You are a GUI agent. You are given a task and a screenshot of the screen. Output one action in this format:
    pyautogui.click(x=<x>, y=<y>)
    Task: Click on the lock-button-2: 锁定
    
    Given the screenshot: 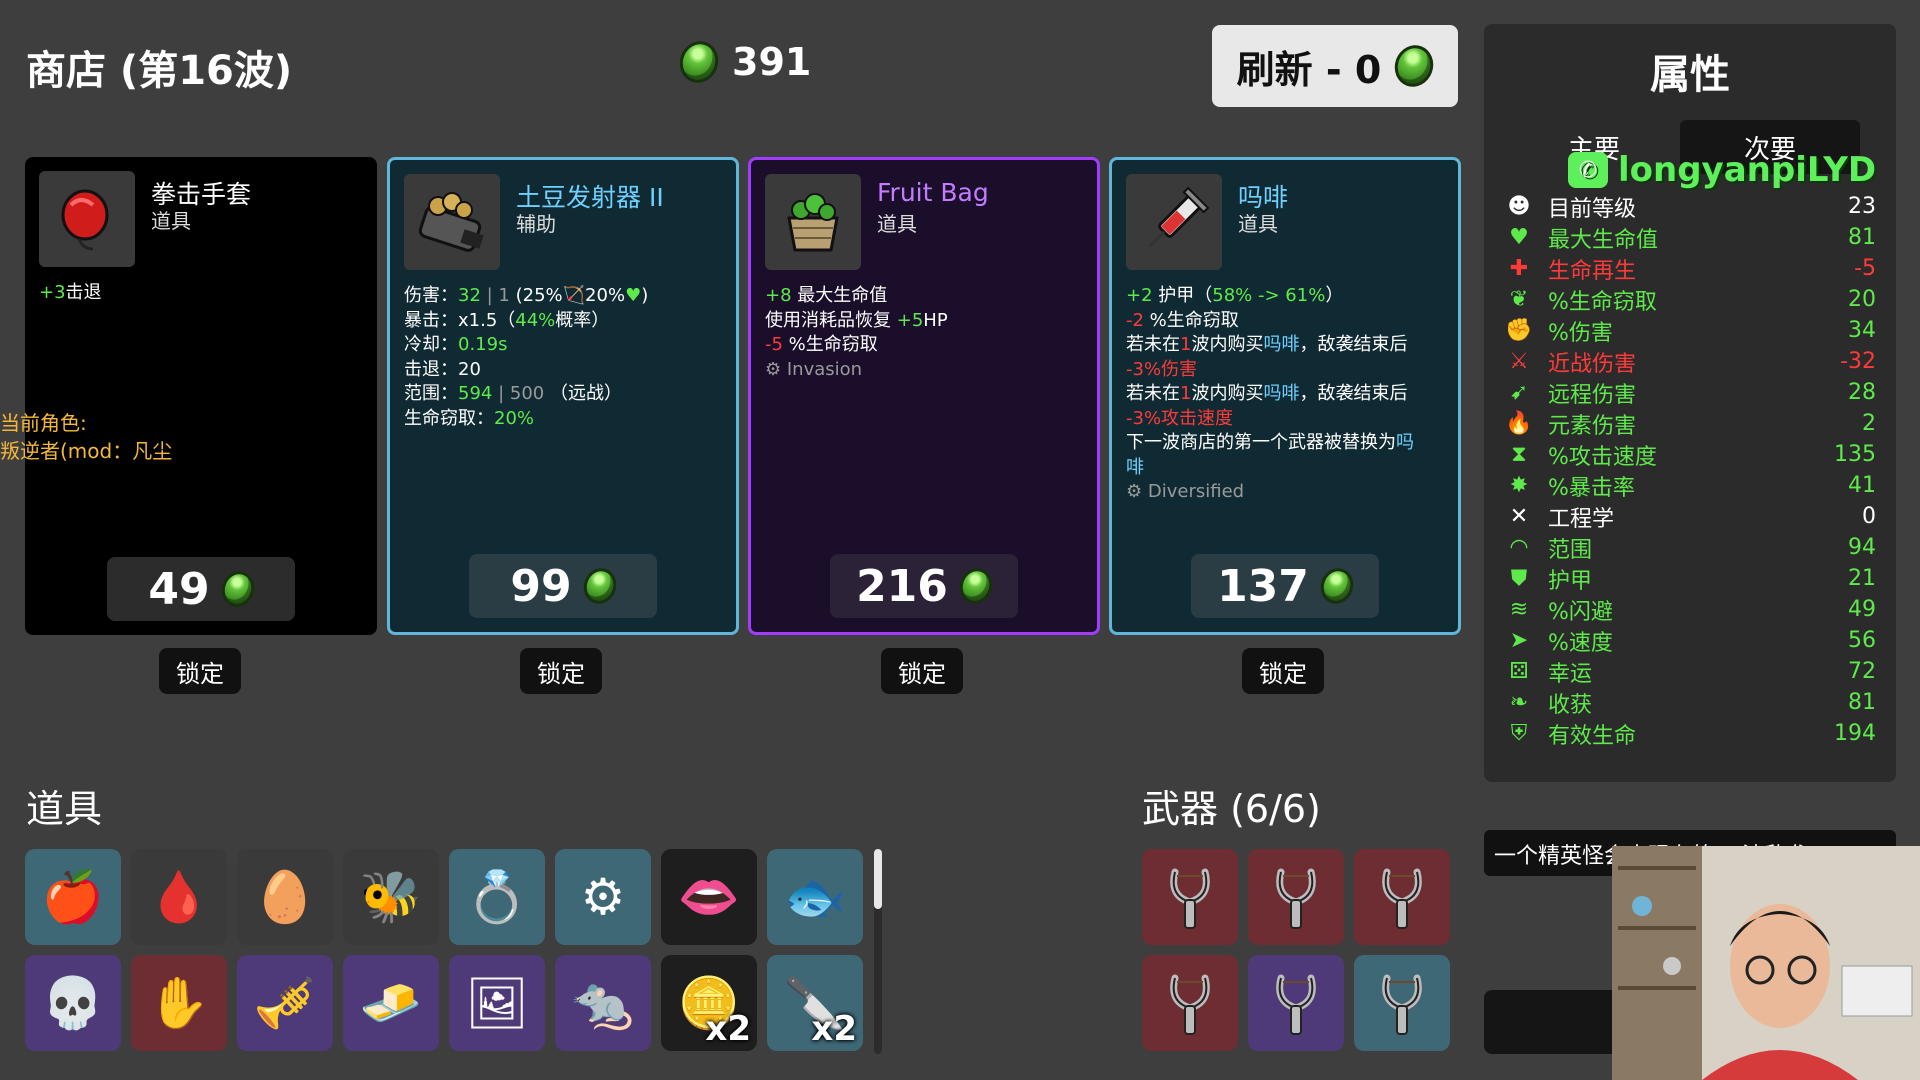 What is the action you would take?
    pyautogui.click(x=561, y=671)
    